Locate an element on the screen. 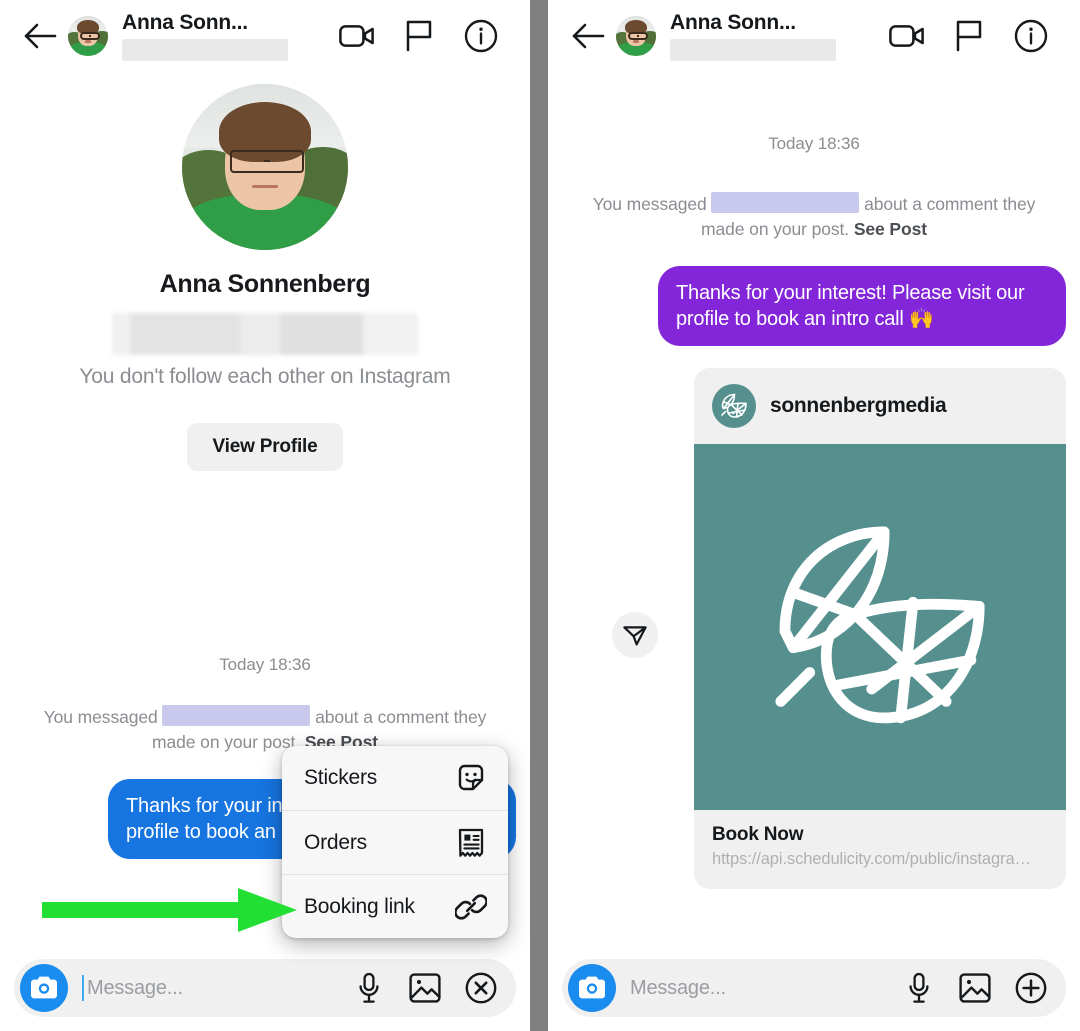 Image resolution: width=1080 pixels, height=1031 pixels. menu-item-orders: Orders is located at coordinates (395, 842).